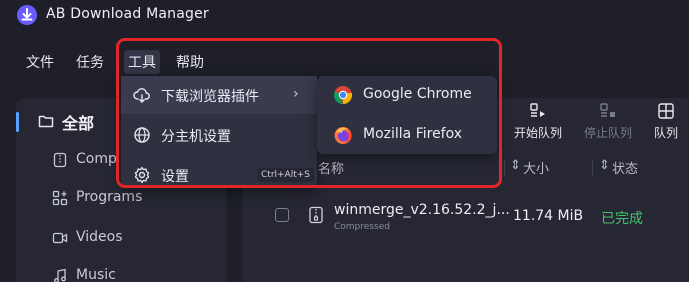 The image size is (689, 282). I want to click on status-badge: 已完成, so click(622, 219).